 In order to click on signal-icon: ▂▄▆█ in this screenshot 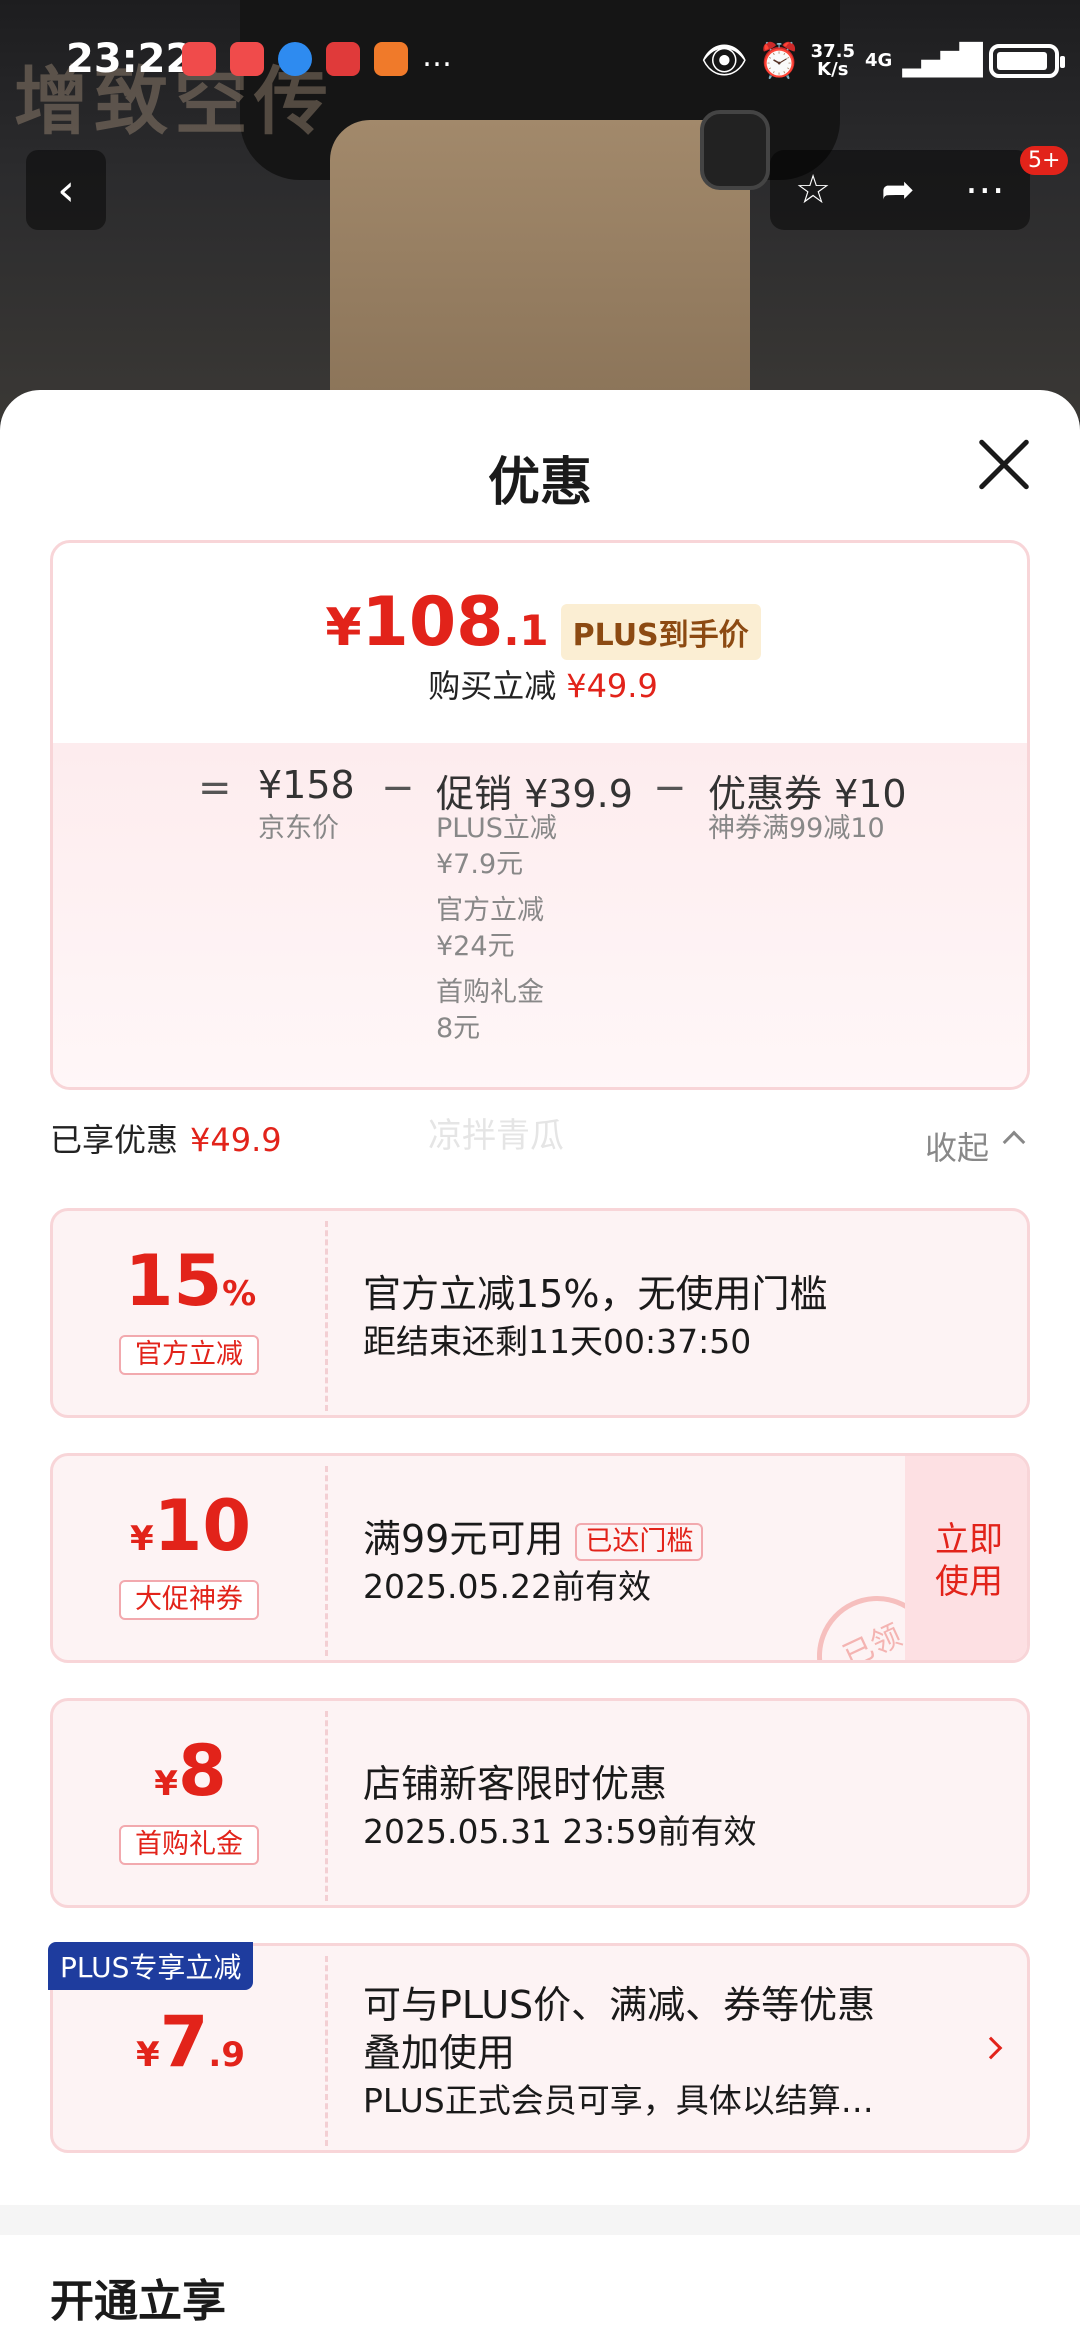, I will do `click(942, 60)`.